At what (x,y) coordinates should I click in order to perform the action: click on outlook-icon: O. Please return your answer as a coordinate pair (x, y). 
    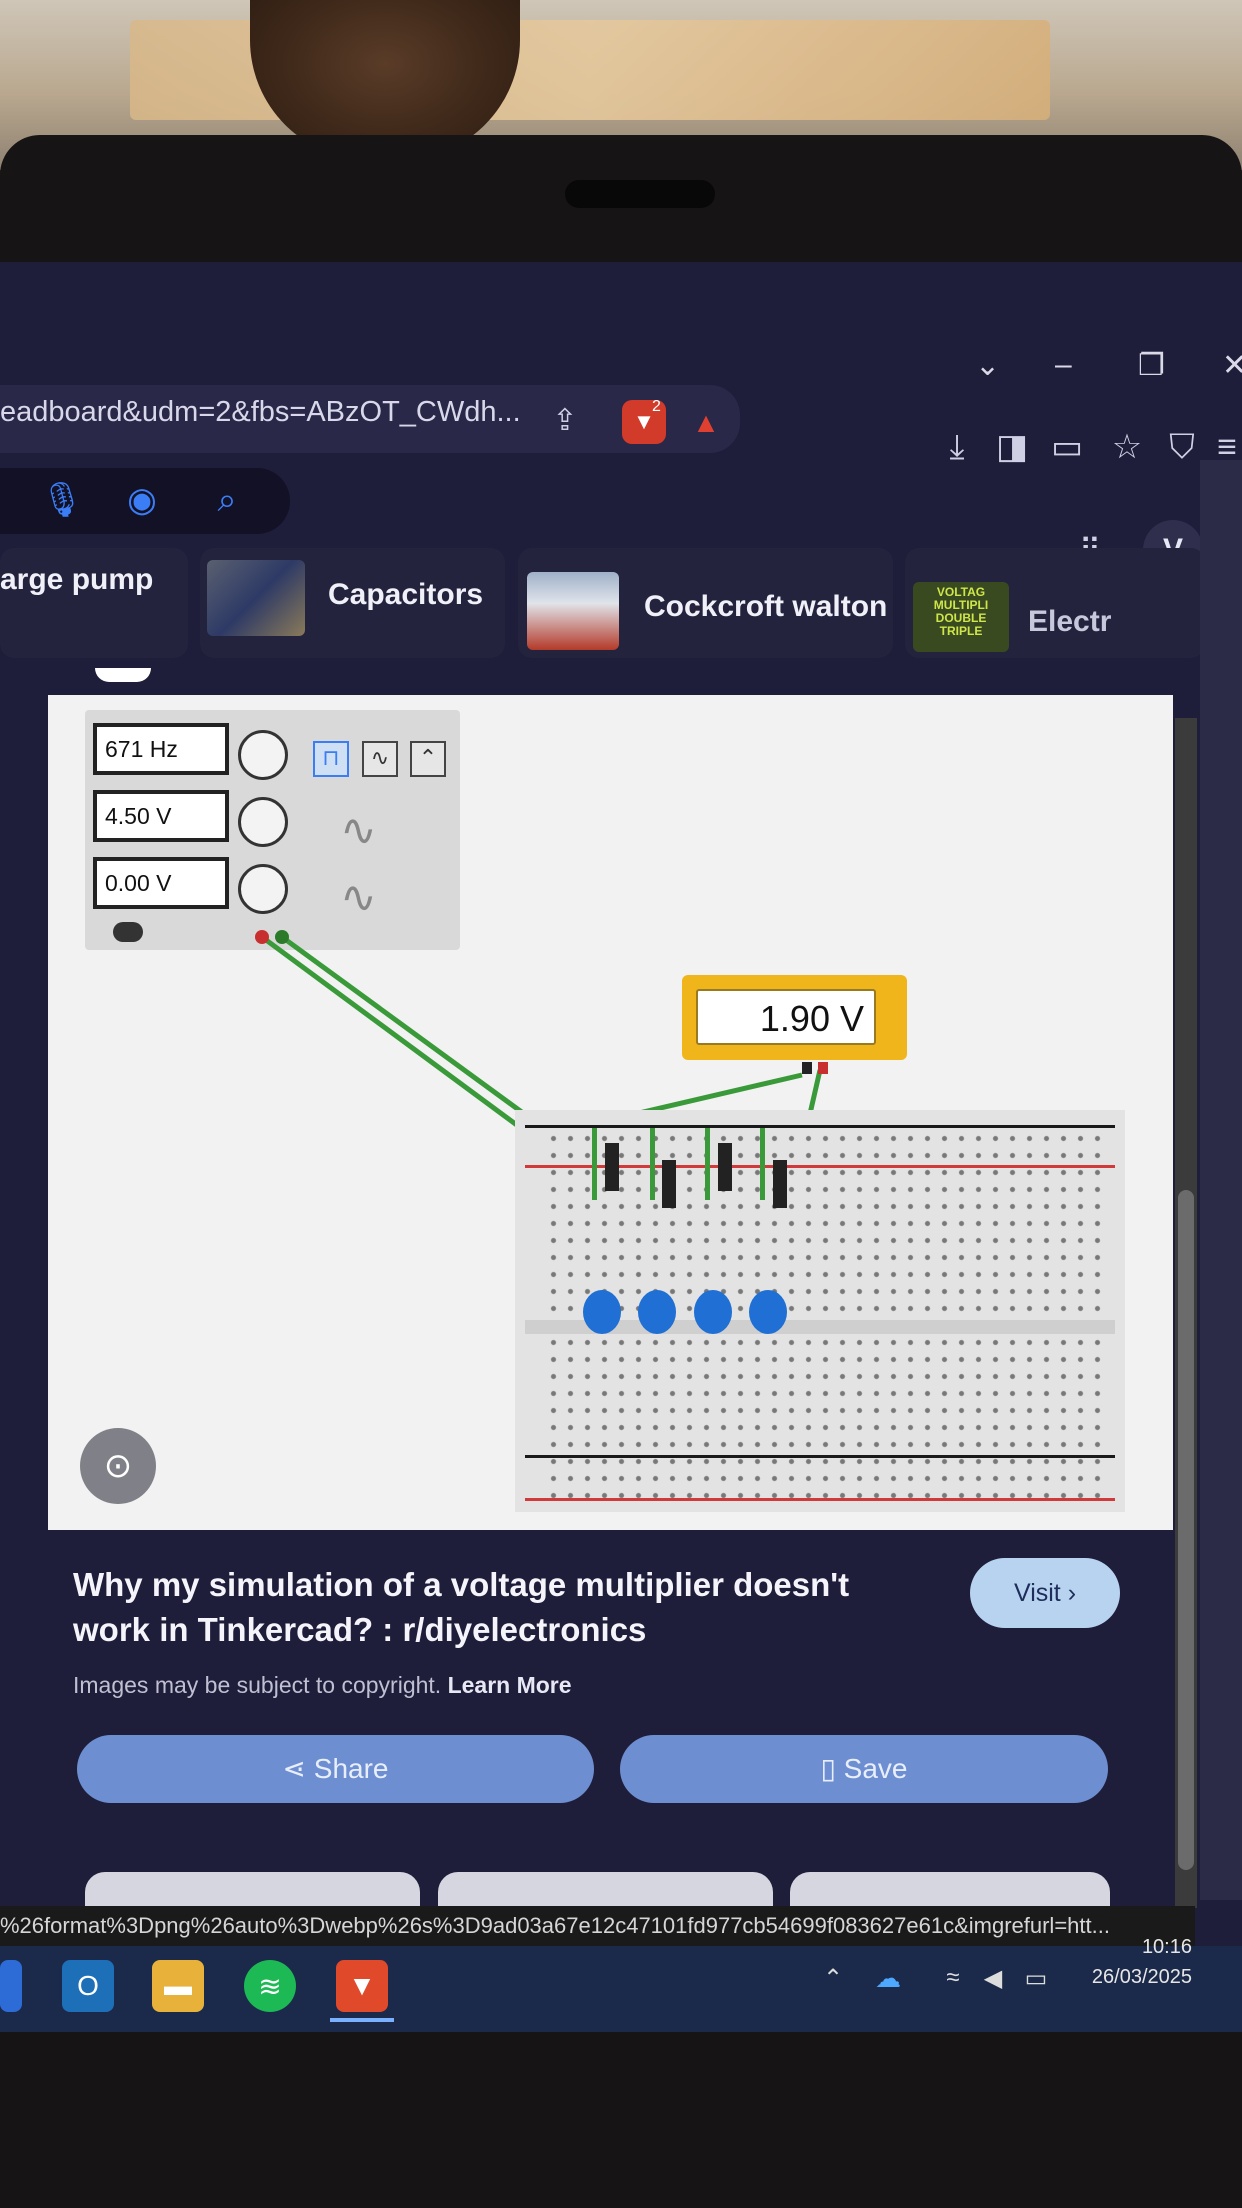
    Looking at the image, I should click on (88, 1986).